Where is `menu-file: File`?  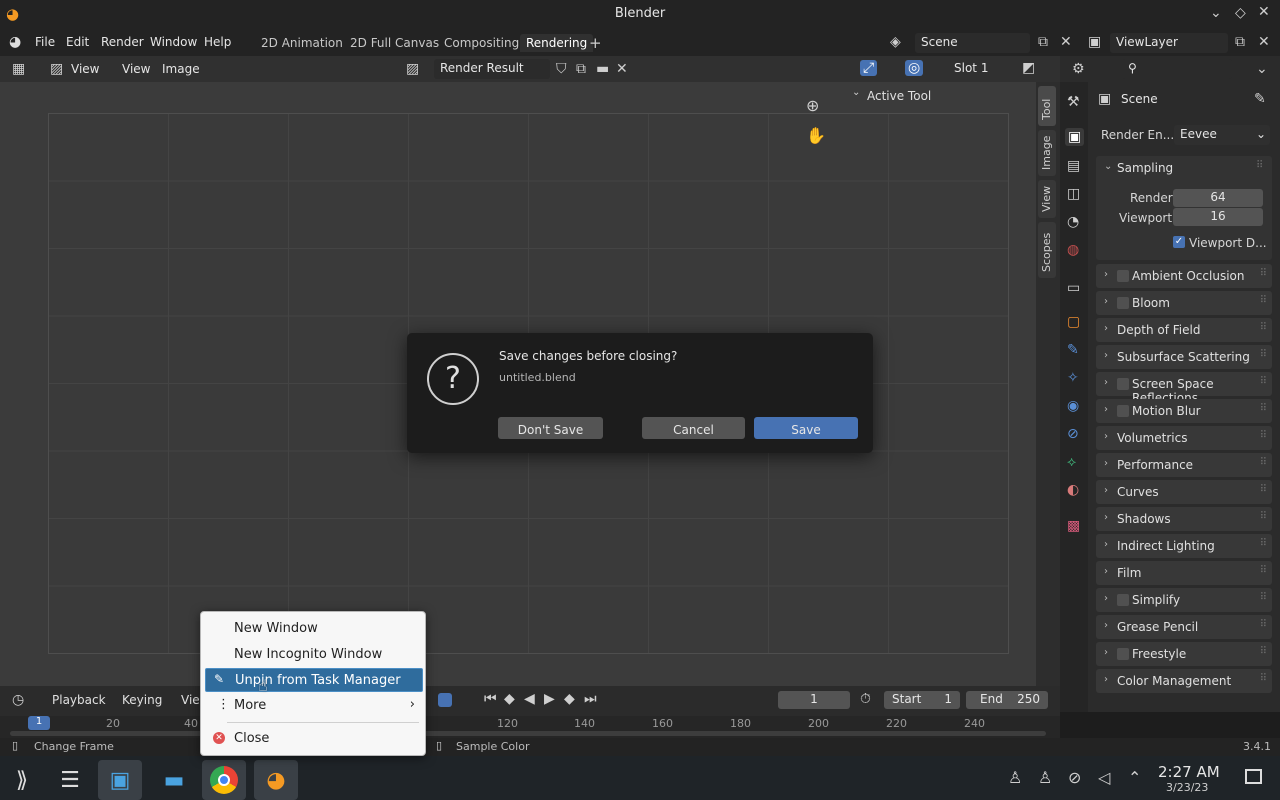 menu-file: File is located at coordinates (45, 42).